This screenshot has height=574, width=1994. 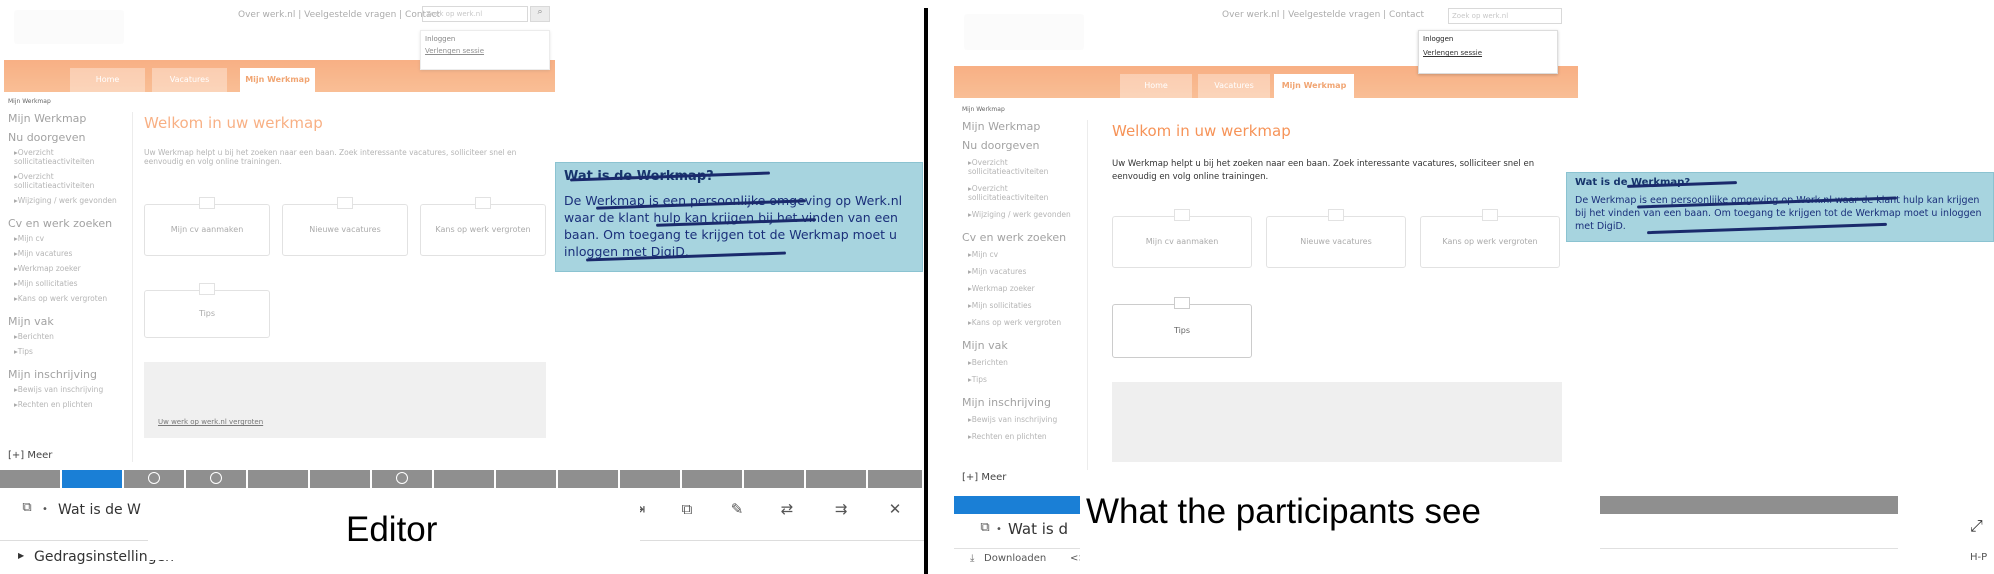 I want to click on login-popup-text: Inloggen, so click(x=1438, y=39).